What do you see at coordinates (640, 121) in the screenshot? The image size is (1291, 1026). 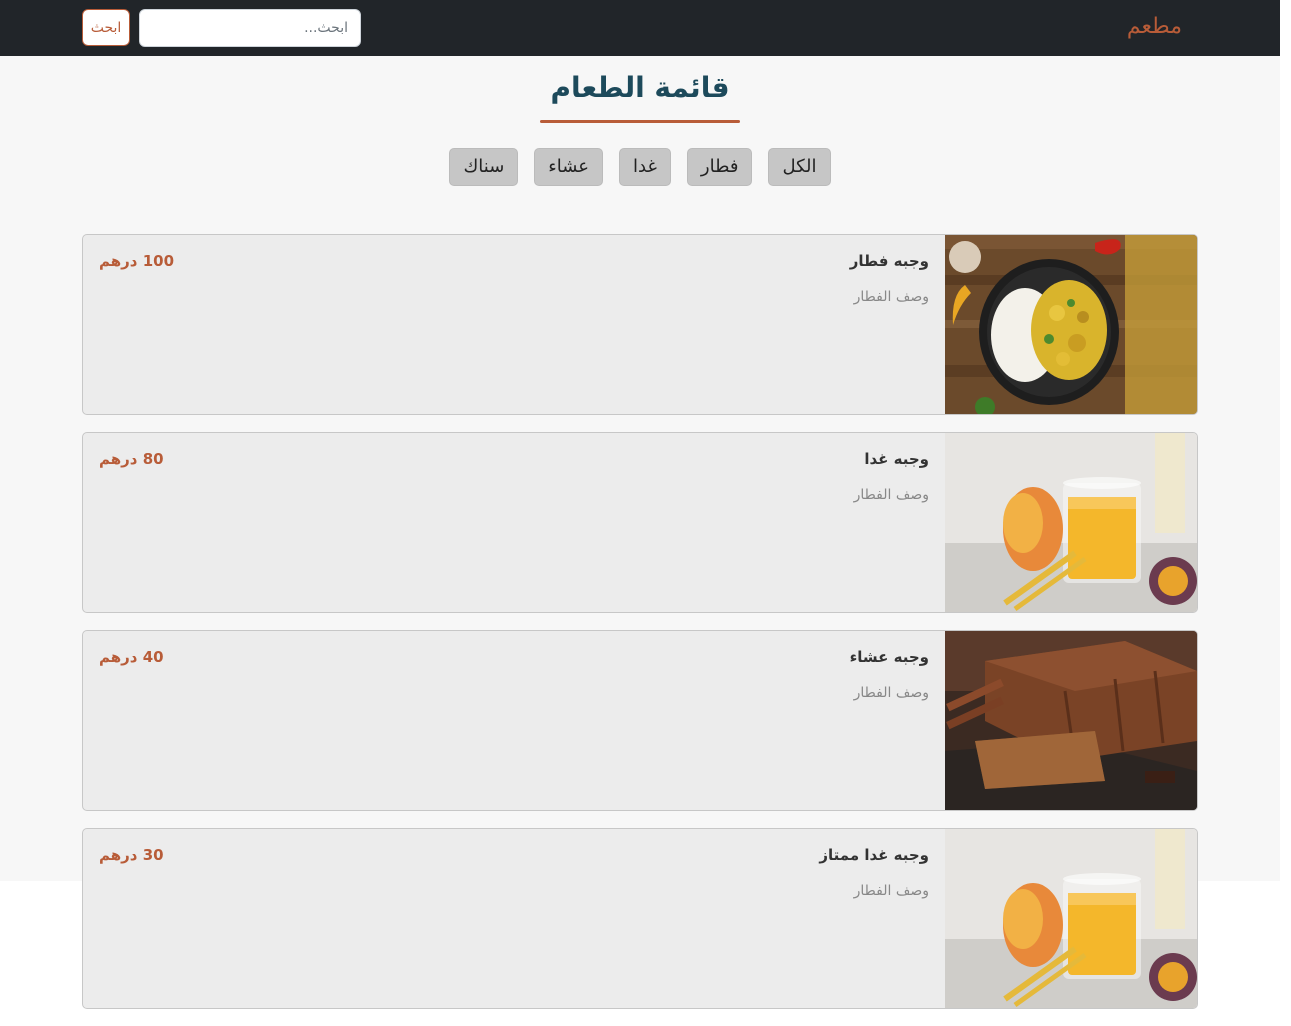 I see `title-underline` at bounding box center [640, 121].